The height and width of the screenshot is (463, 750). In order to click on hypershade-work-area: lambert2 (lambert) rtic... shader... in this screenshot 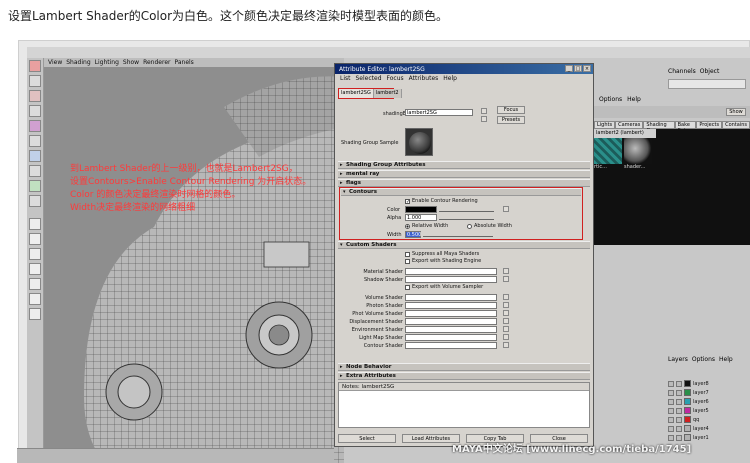, I will do `click(672, 187)`.